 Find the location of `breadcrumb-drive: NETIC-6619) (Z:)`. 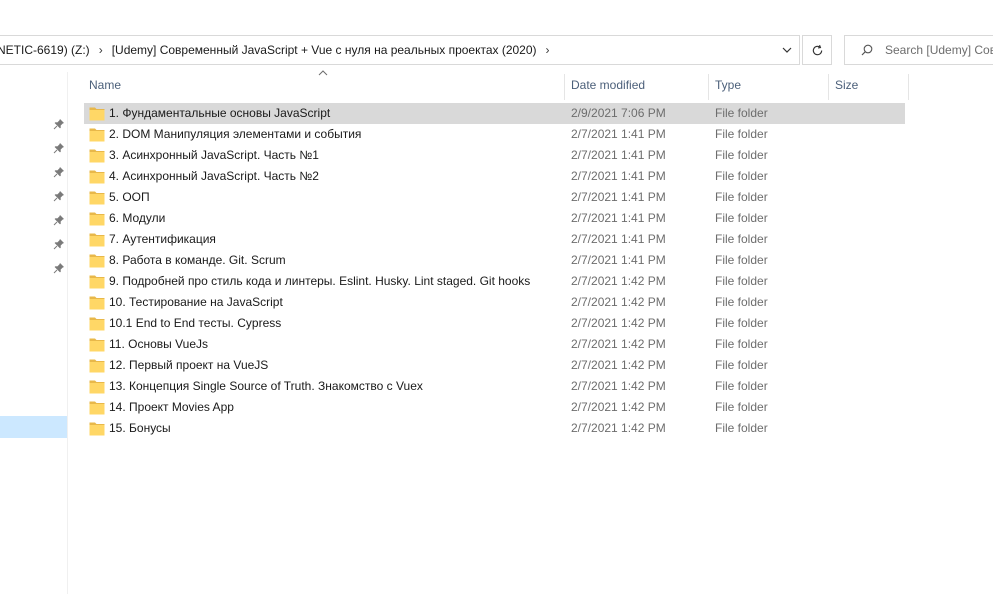

breadcrumb-drive: NETIC-6619) (Z:) is located at coordinates (45, 50).